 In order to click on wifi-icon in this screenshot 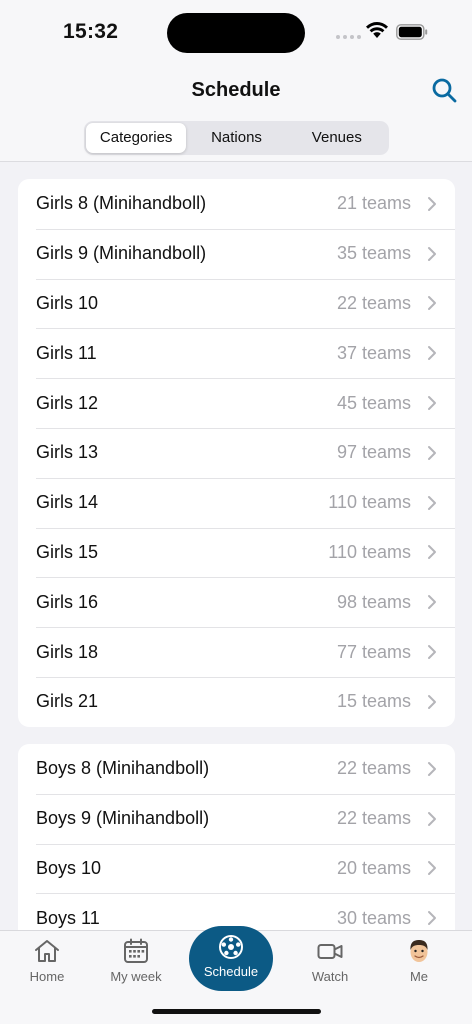, I will do `click(377, 30)`.